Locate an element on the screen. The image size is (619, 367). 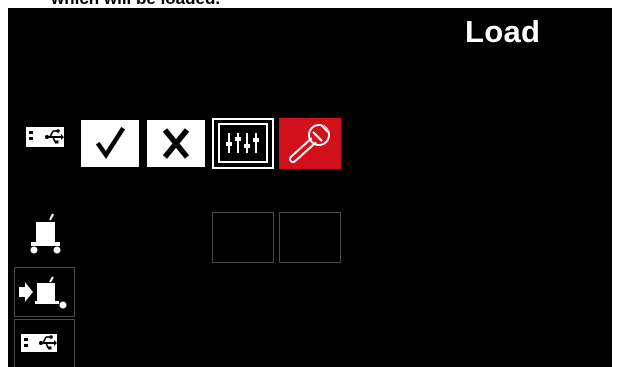
wrench-icon is located at coordinates (309, 143).